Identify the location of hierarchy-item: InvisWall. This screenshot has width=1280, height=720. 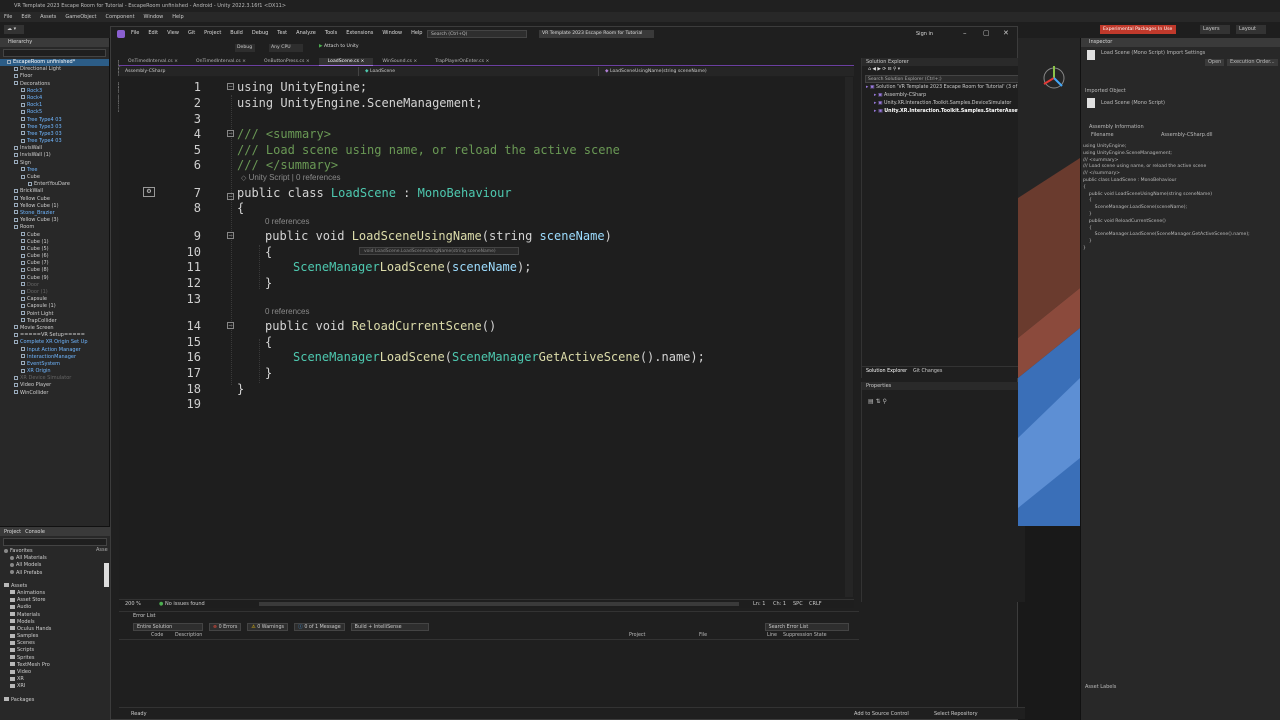
(54, 148).